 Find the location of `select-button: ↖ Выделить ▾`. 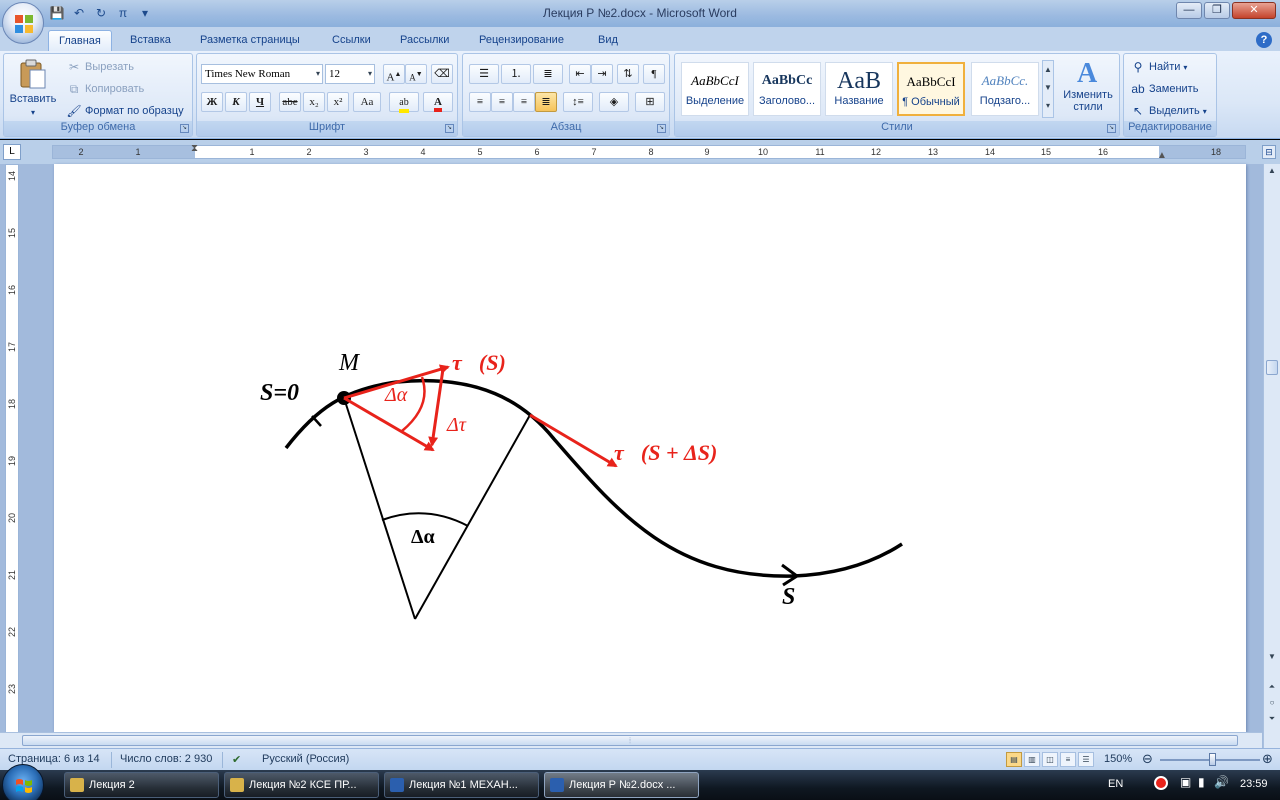

select-button: ↖ Выделить ▾ is located at coordinates (1168, 111).